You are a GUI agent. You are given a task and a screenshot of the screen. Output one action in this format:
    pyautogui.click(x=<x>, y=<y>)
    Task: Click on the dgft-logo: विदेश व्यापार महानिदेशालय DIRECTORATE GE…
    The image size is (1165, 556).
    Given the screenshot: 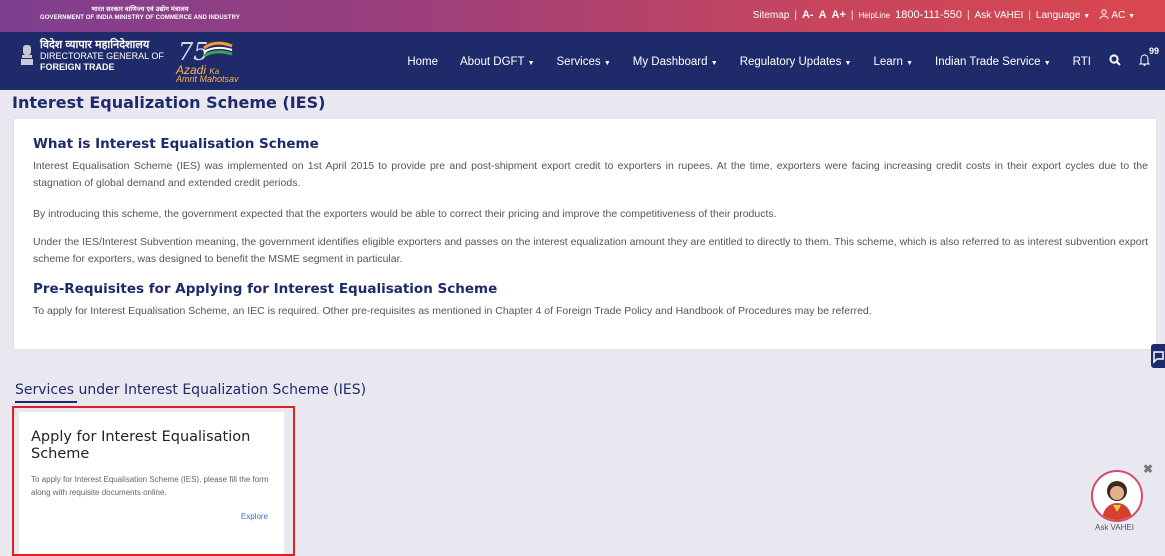 What is the action you would take?
    pyautogui.click(x=102, y=56)
    